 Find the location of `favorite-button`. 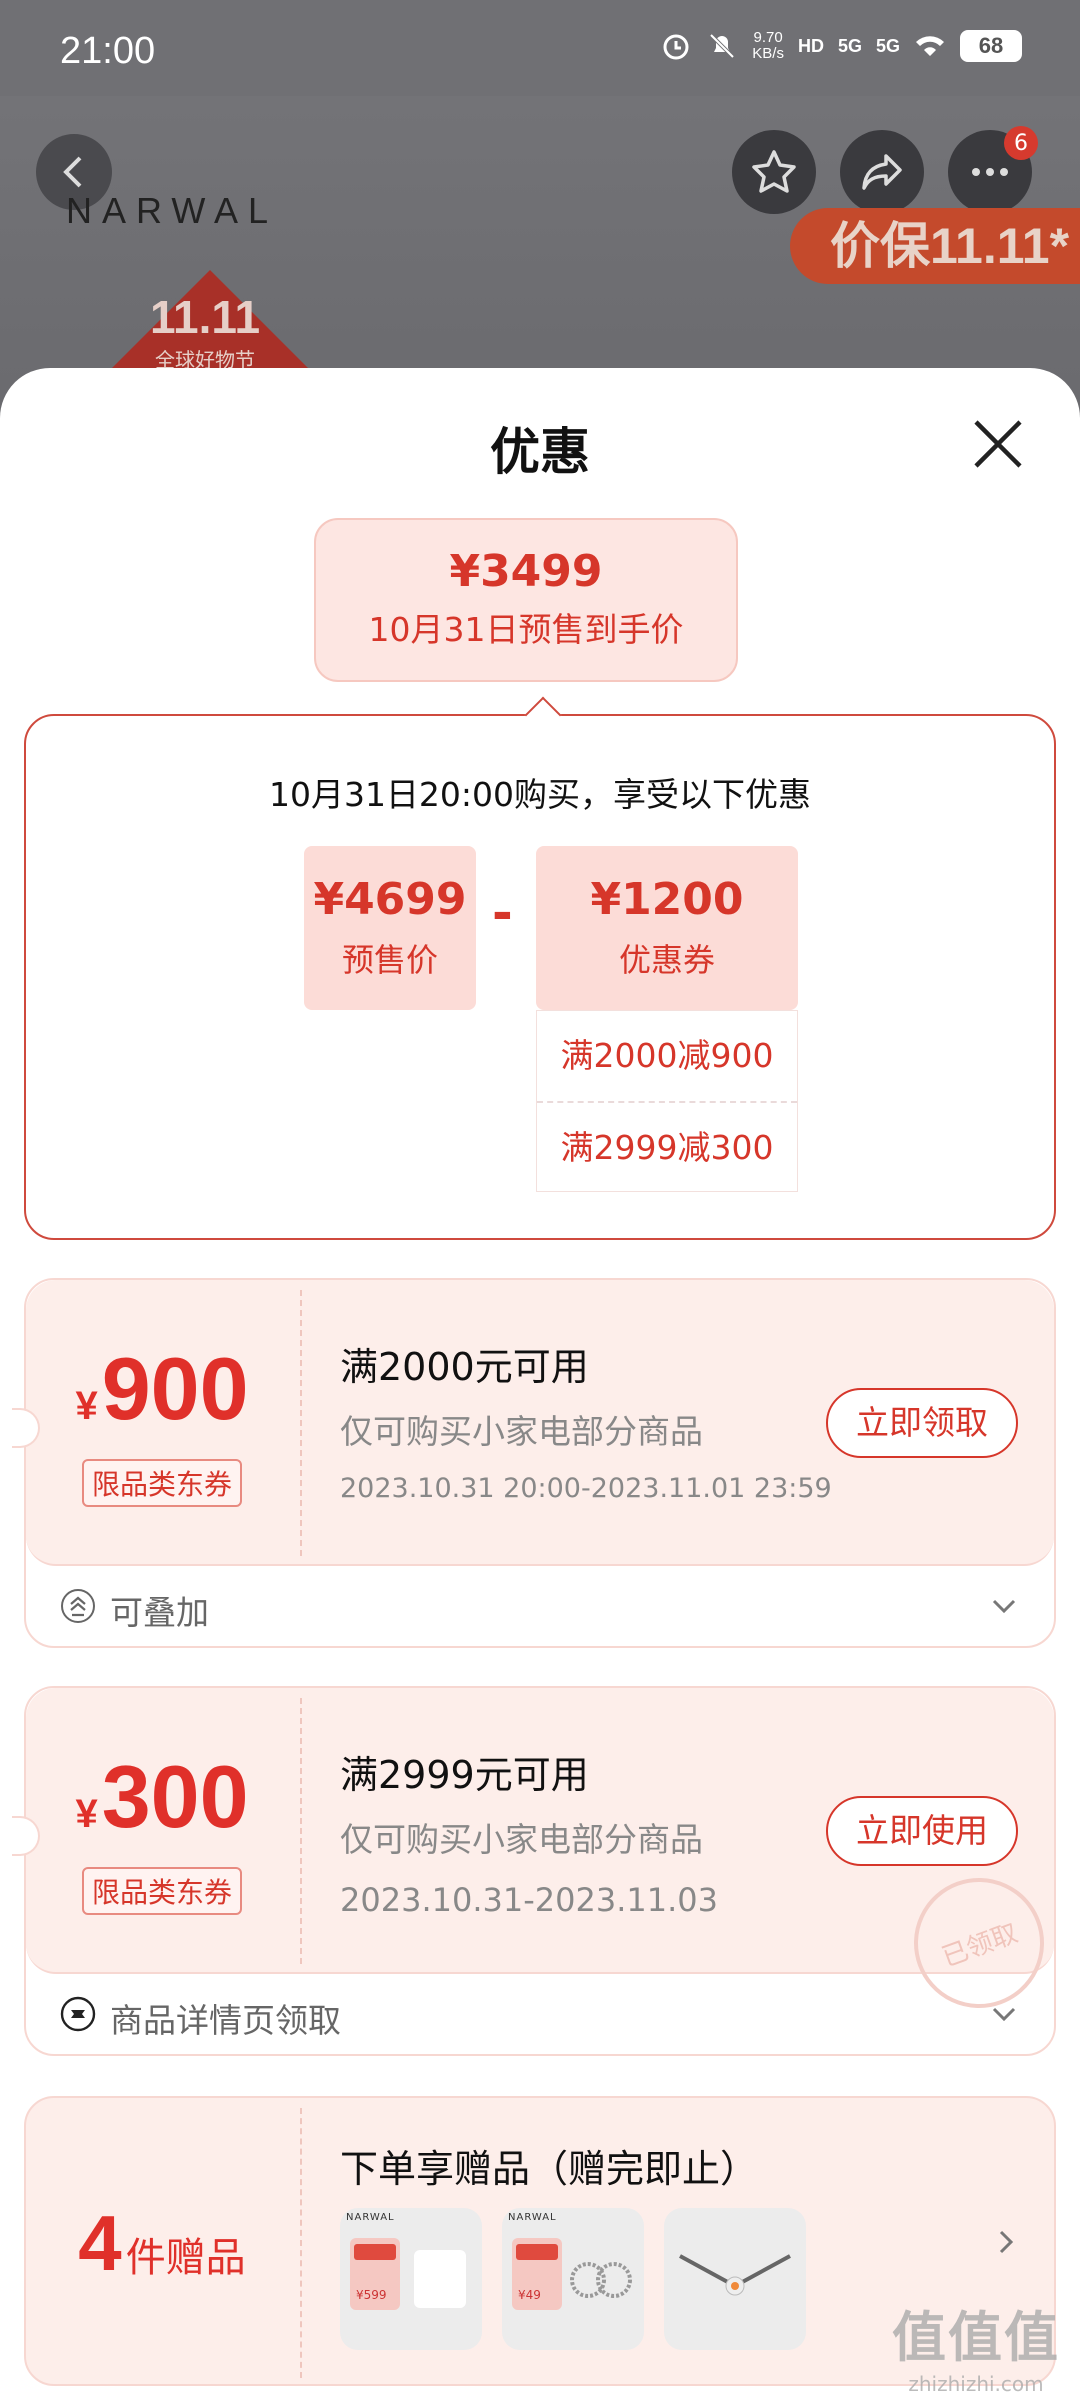

favorite-button is located at coordinates (774, 172).